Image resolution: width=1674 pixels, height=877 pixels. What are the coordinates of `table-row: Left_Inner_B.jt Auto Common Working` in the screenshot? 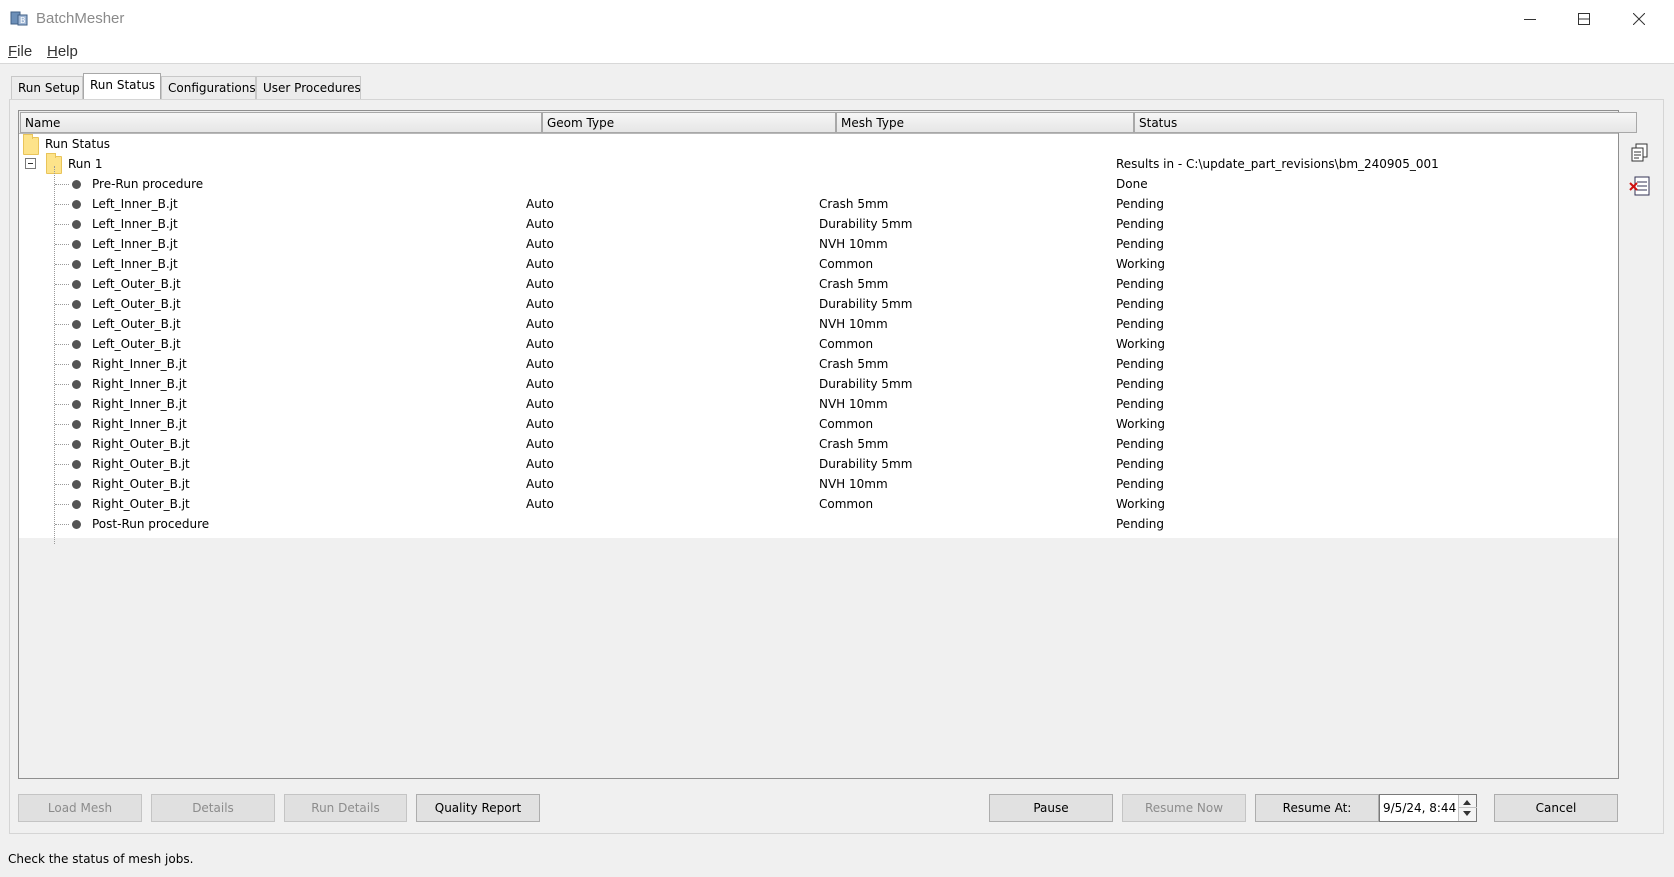 It's located at (818, 264).